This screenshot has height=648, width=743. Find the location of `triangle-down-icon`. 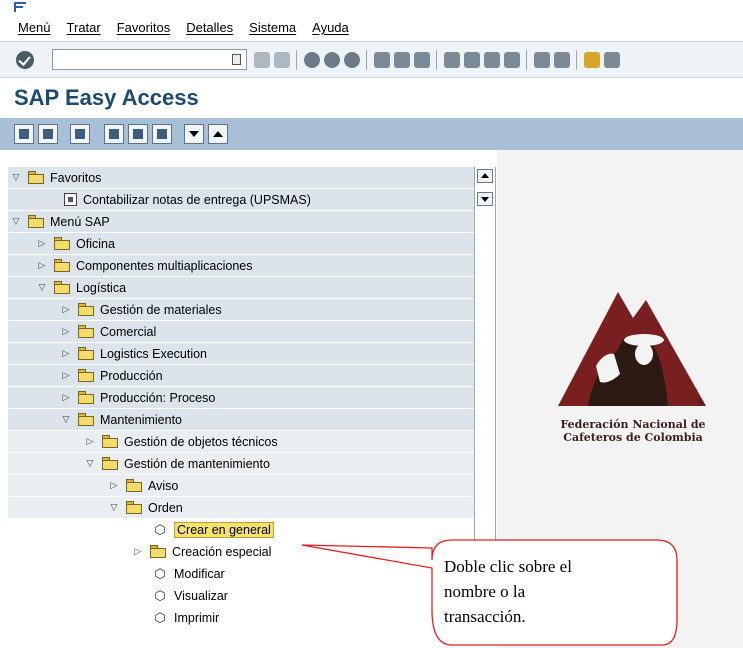

triangle-down-icon is located at coordinates (194, 134).